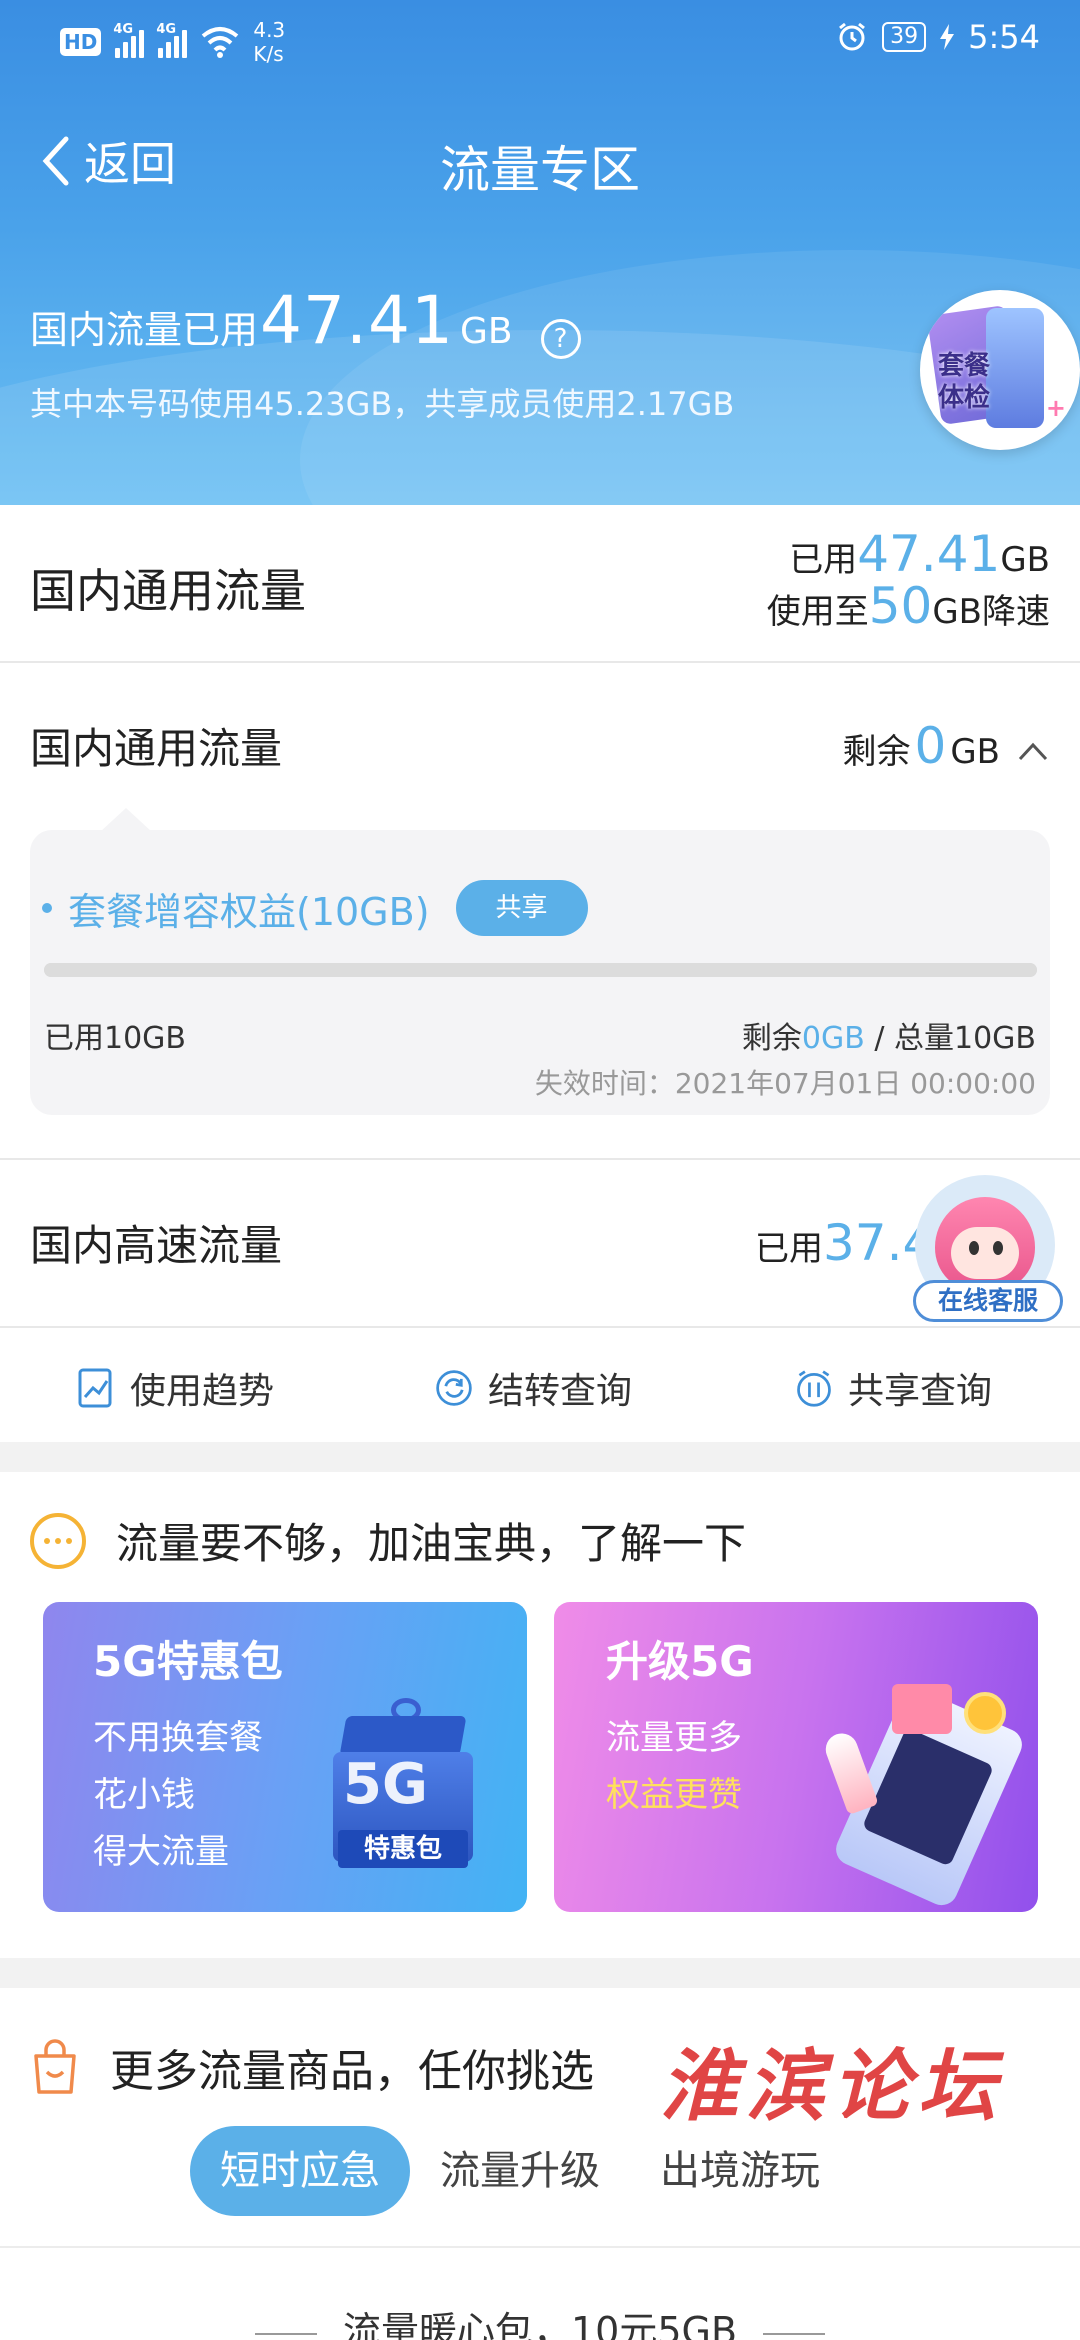  I want to click on upgrade-5g-line2: 权益更赞, so click(674, 1795).